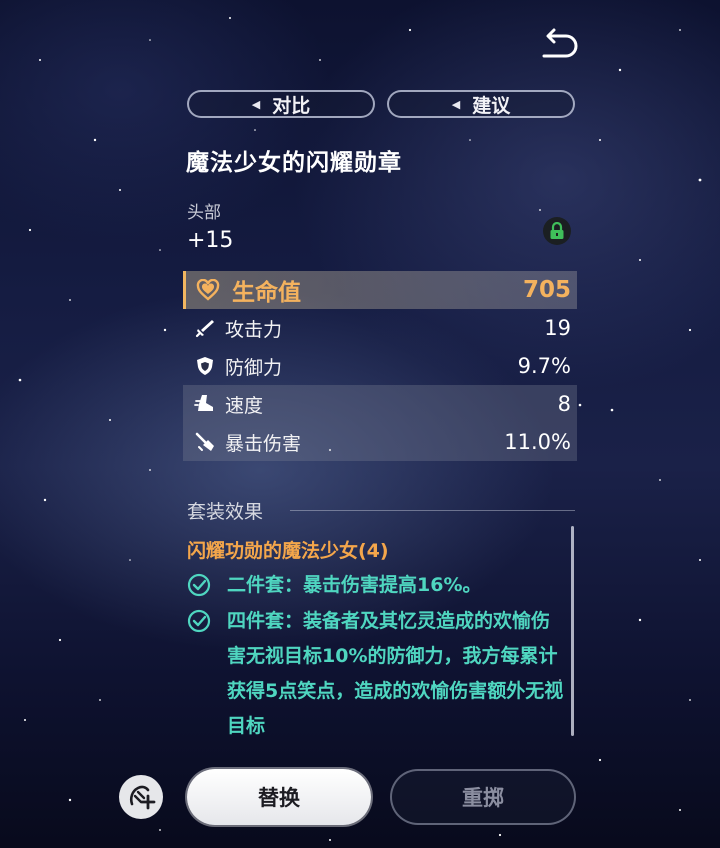 The width and height of the screenshot is (720, 848). Describe the element at coordinates (432, 510) in the screenshot. I see `divider` at that location.